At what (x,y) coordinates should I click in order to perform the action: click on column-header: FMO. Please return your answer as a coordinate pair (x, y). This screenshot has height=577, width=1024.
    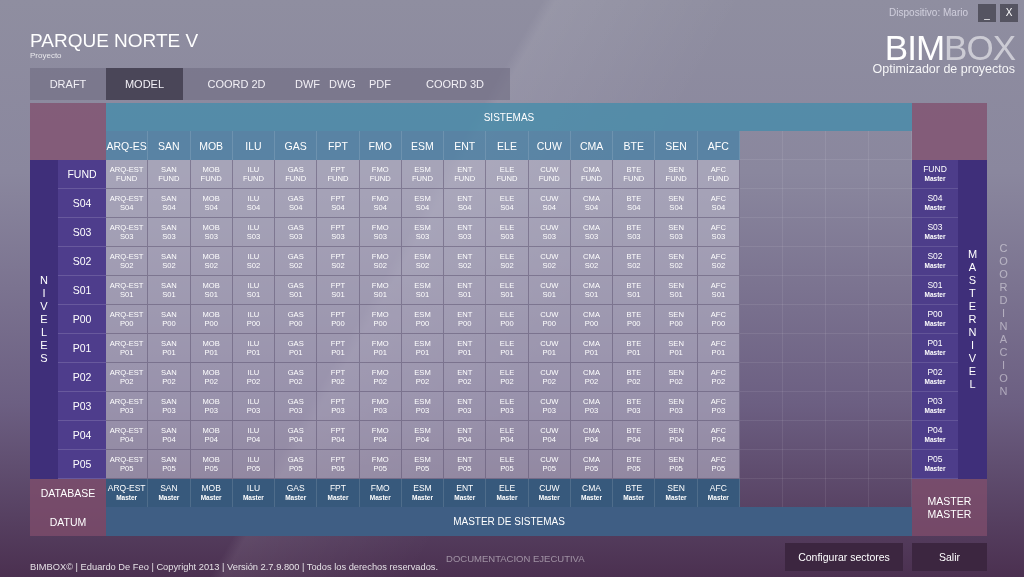
    Looking at the image, I should click on (380, 145).